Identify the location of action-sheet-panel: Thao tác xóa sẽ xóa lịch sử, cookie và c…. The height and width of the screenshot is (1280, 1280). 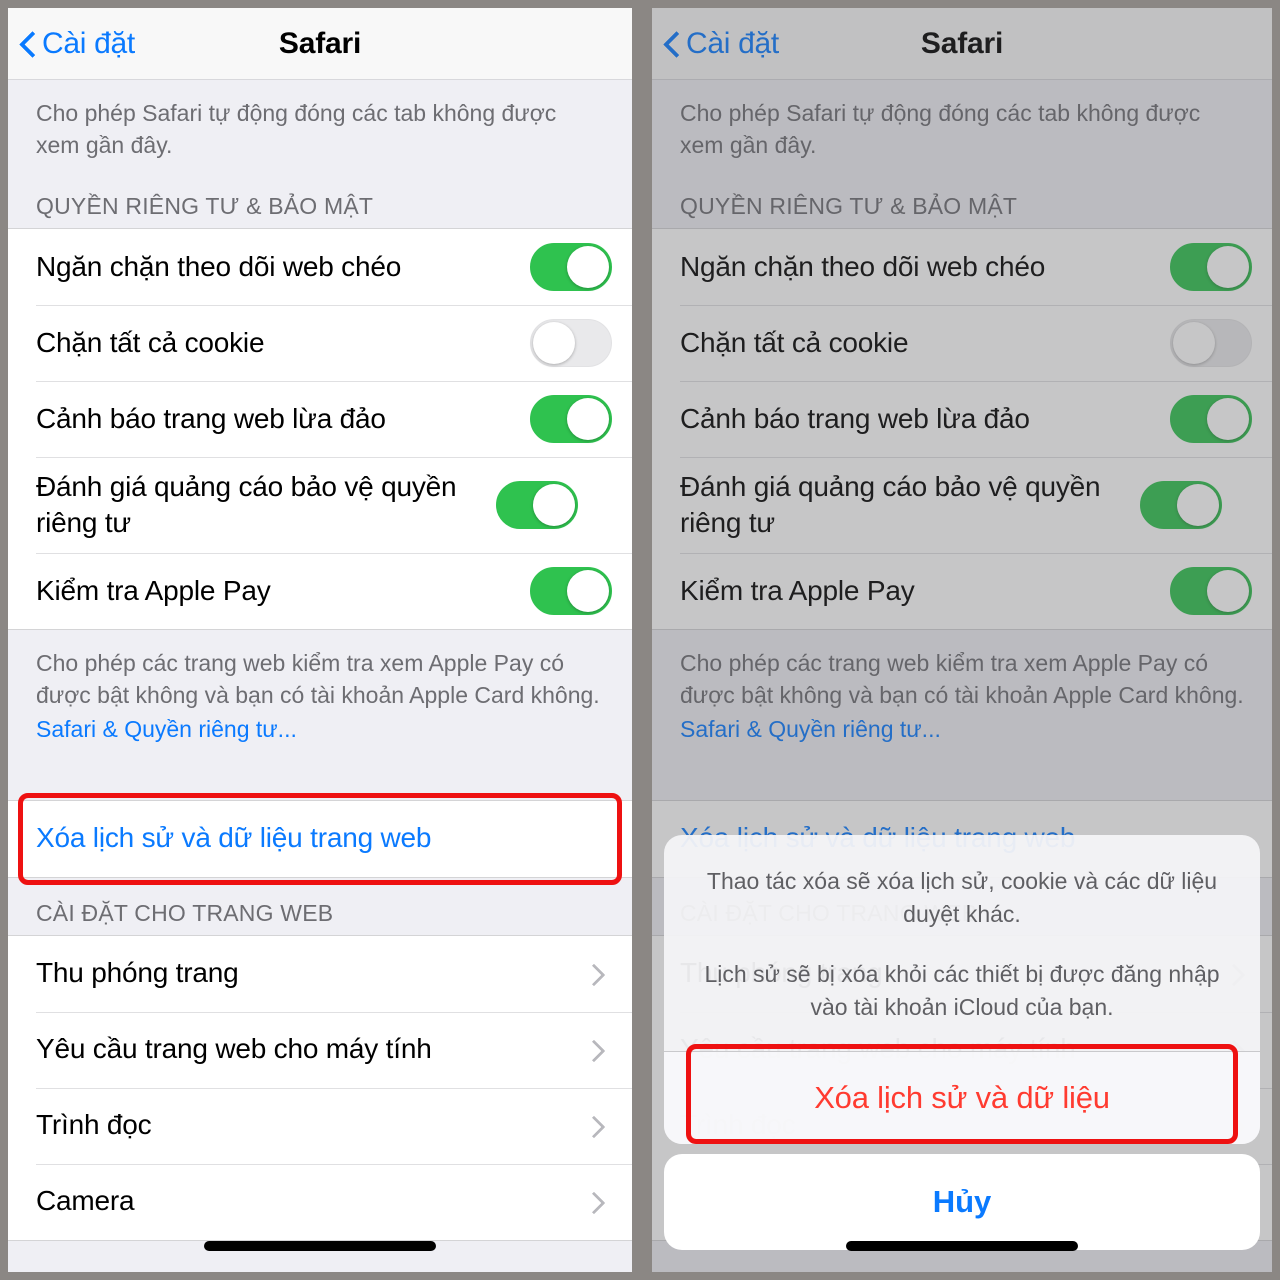
(962, 989).